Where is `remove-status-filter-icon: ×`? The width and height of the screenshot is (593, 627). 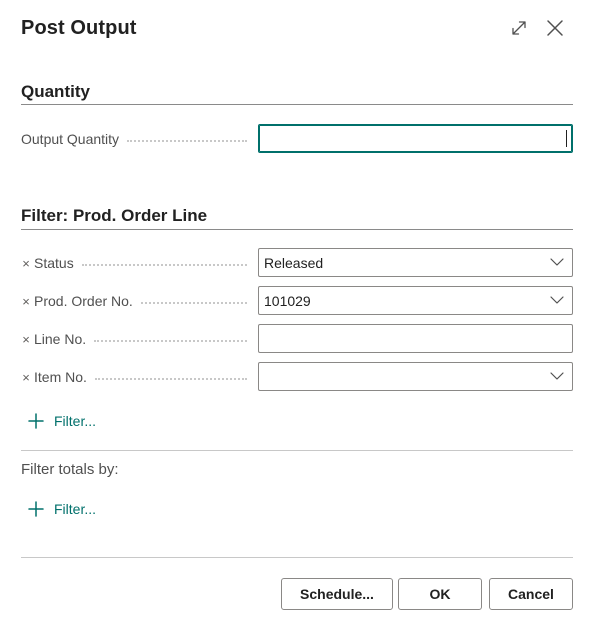
remove-status-filter-icon: × is located at coordinates (26, 263).